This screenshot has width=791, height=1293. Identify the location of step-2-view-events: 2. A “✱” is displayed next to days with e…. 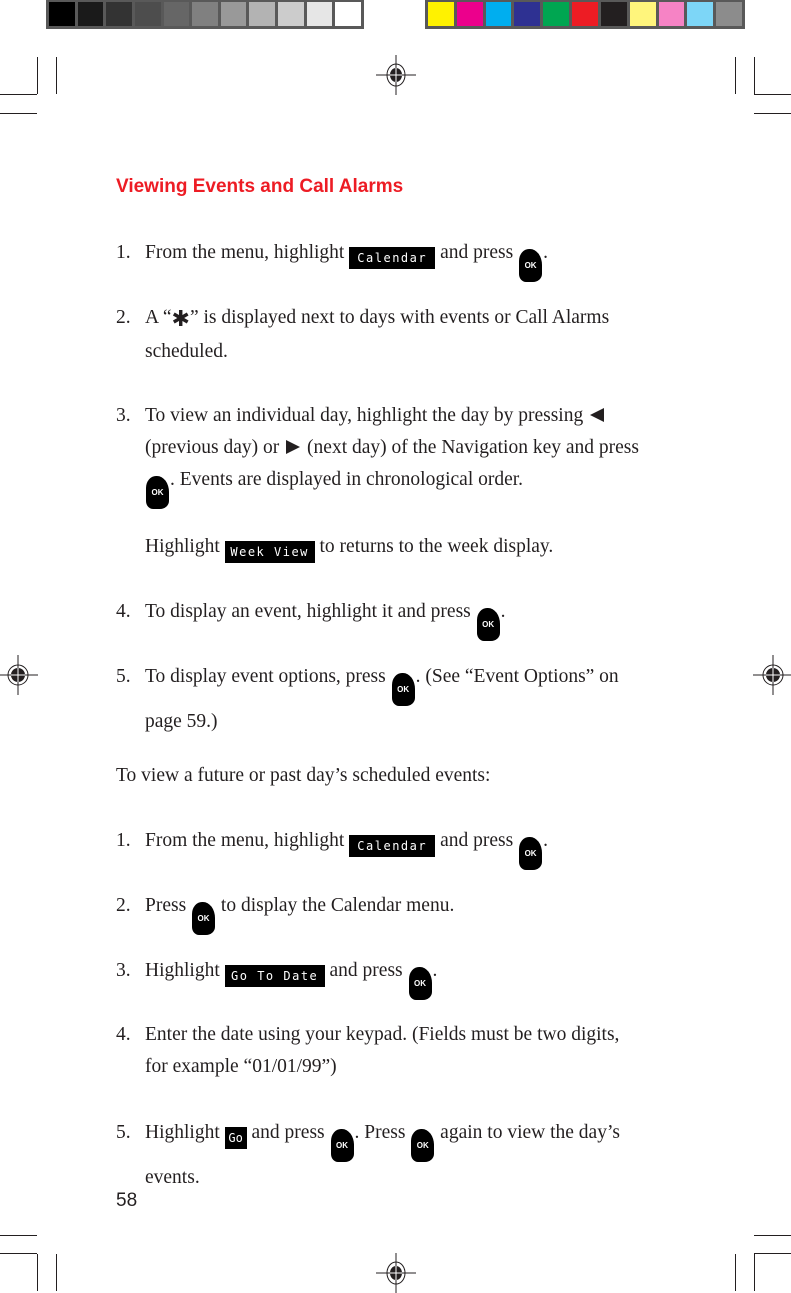
(363, 334).